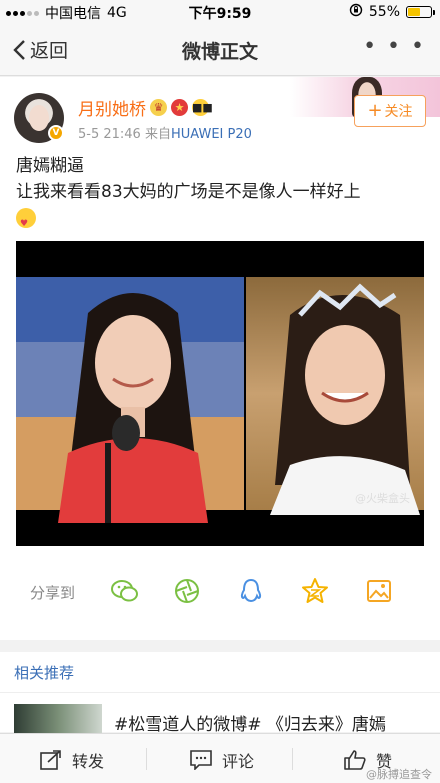 The image size is (440, 783). What do you see at coordinates (53, 593) in the screenshot?
I see `share-label: 分享到` at bounding box center [53, 593].